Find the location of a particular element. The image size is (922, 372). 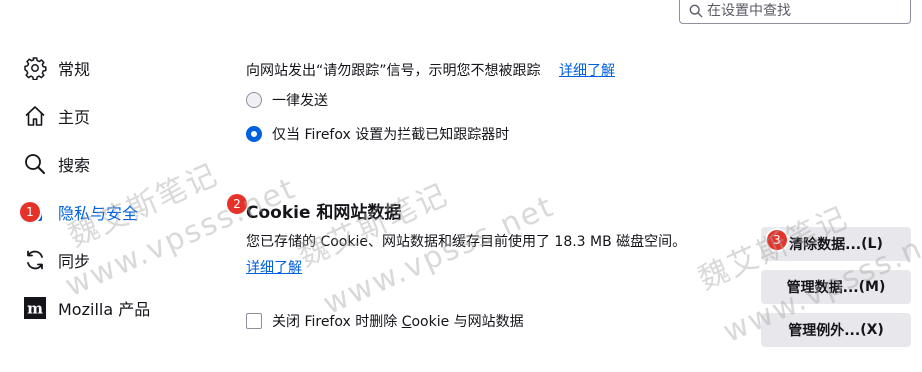

manage-exceptions-button: 管理例外... (X) is located at coordinates (836, 330).